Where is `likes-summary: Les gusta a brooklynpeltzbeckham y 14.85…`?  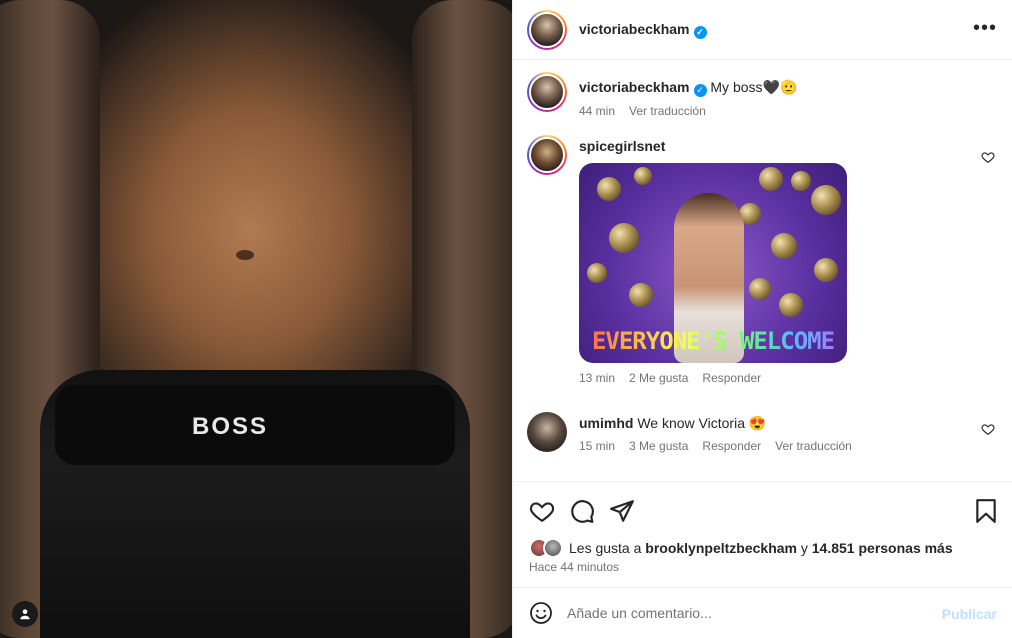 likes-summary: Les gusta a brooklynpeltzbeckham y 14.85… is located at coordinates (741, 548).